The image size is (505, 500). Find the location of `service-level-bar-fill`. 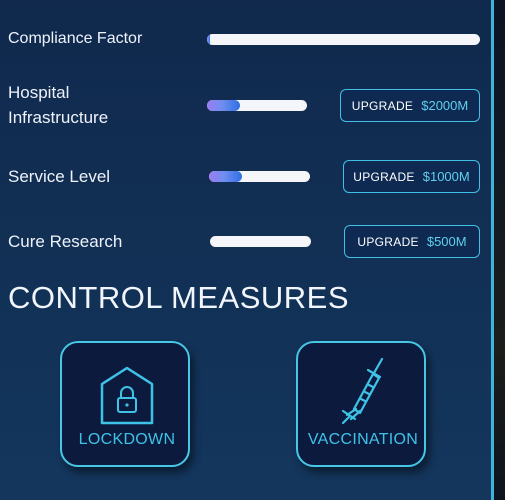

service-level-bar-fill is located at coordinates (226, 176).